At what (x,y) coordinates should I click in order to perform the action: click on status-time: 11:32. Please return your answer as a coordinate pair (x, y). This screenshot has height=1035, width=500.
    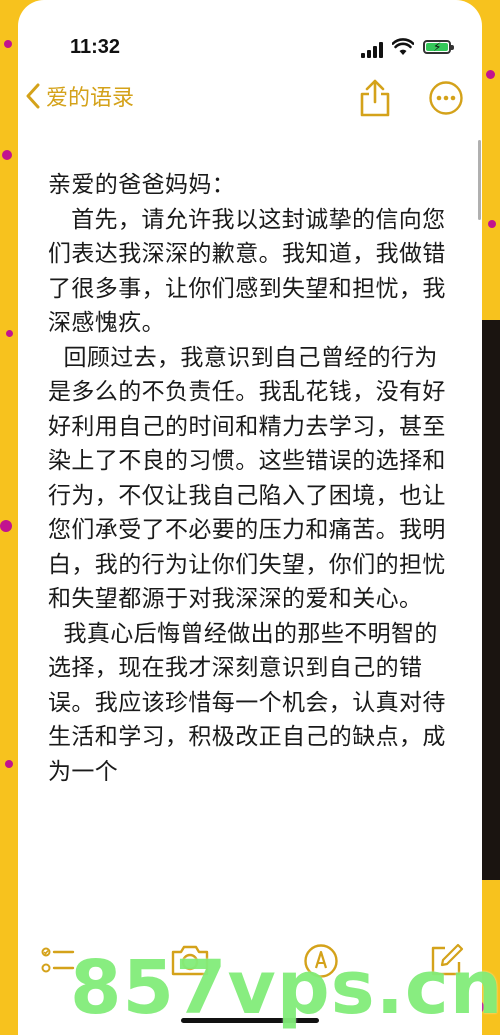
    Looking at the image, I should click on (95, 47).